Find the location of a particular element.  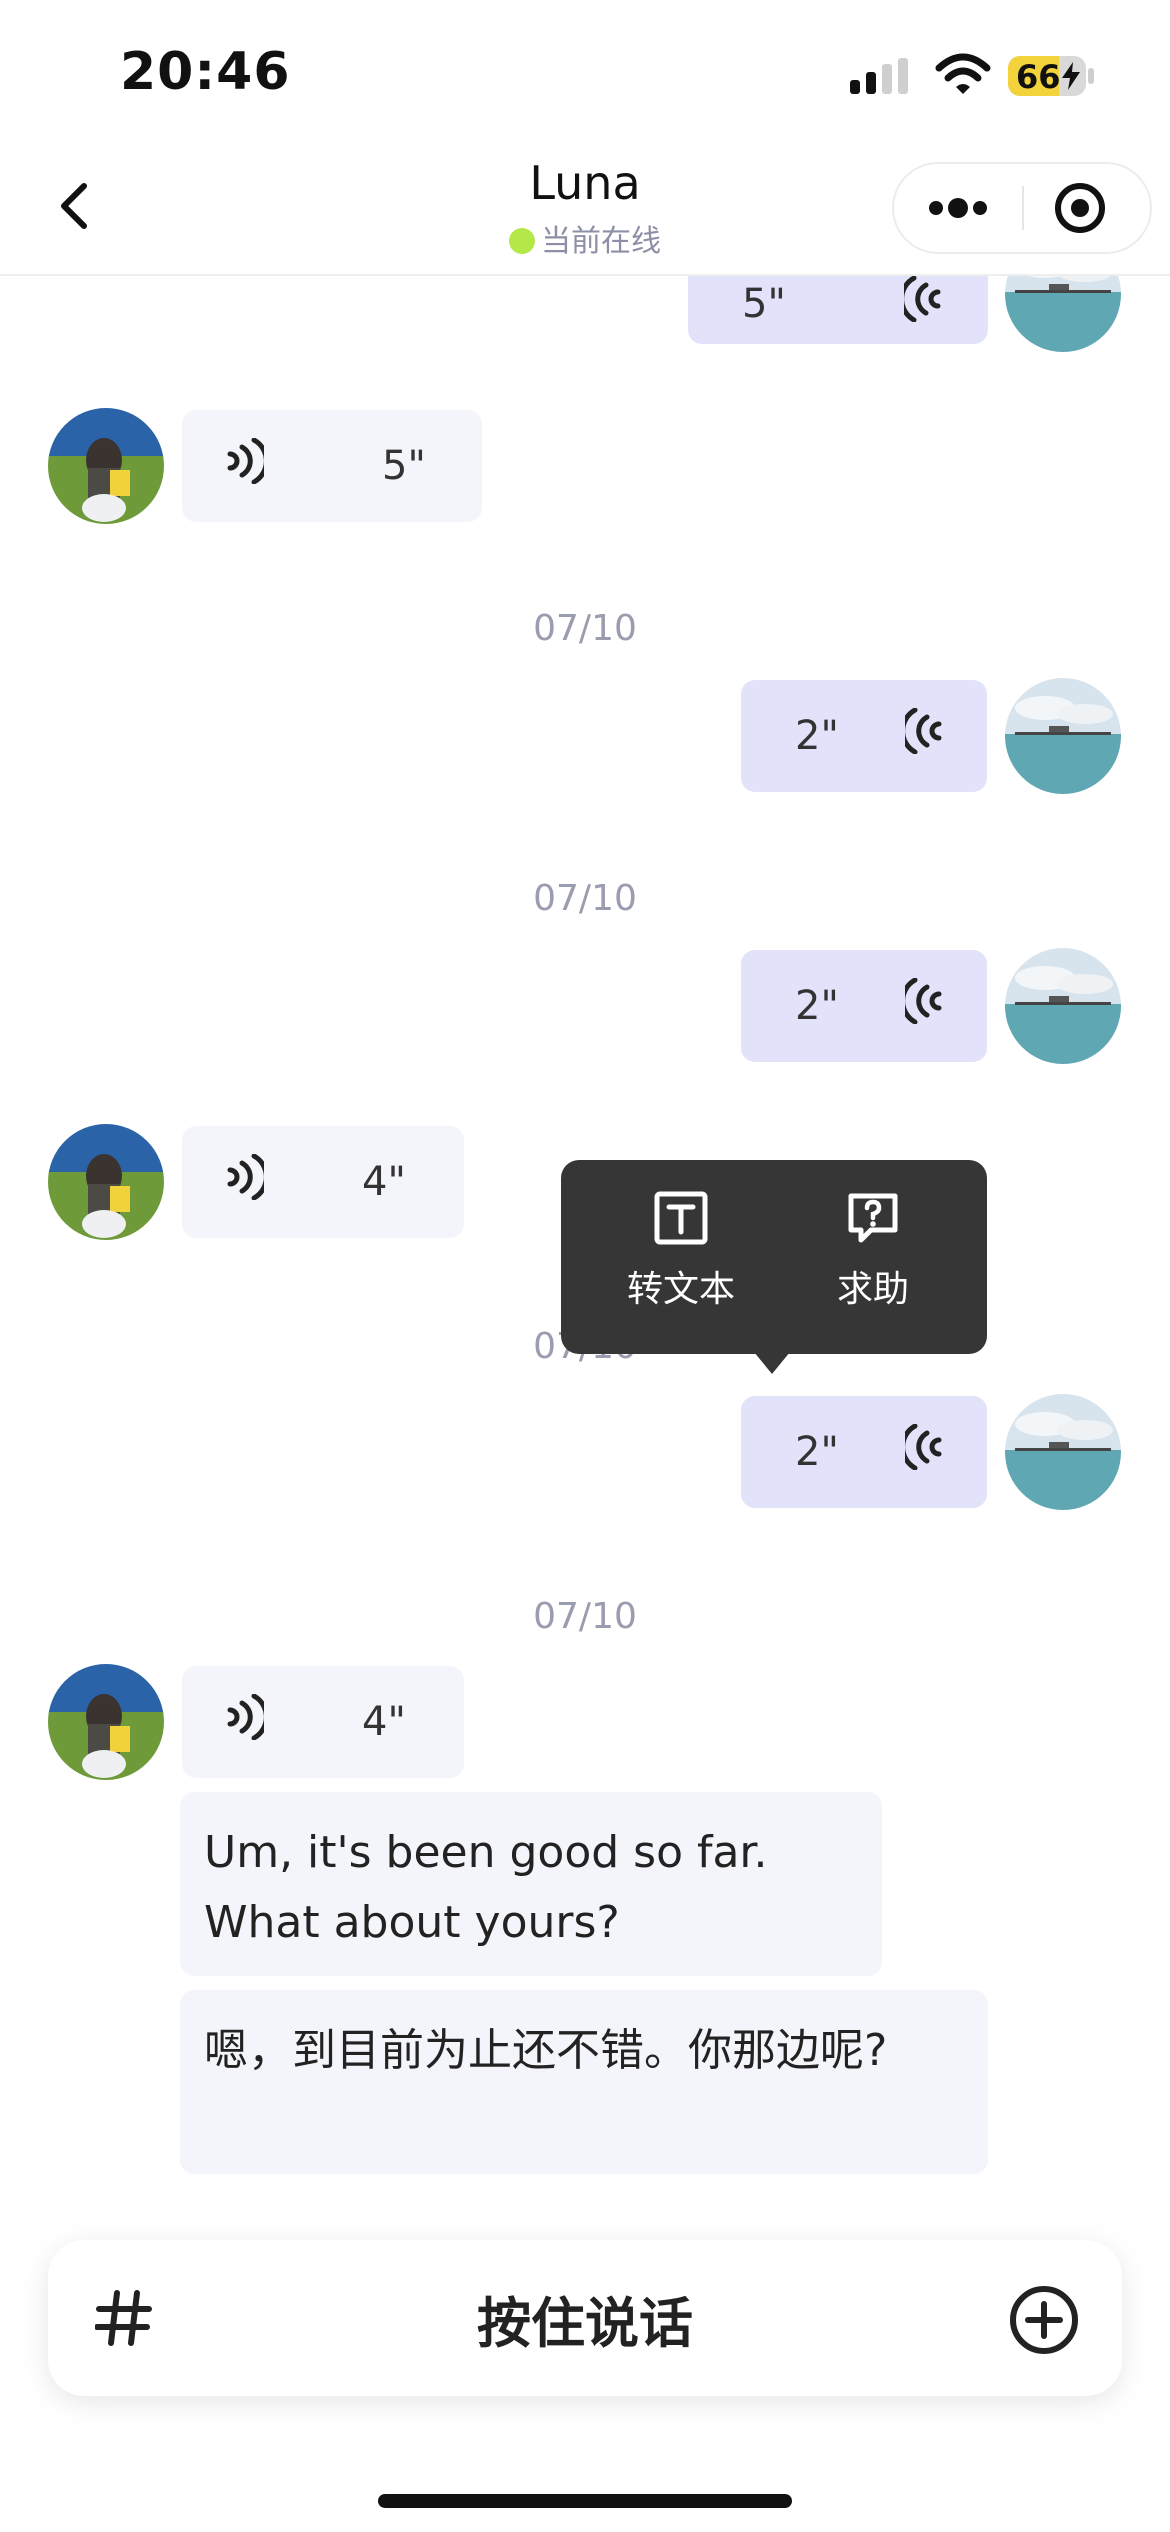

hold-to-talk-button: 按住说话 is located at coordinates (585, 2318).